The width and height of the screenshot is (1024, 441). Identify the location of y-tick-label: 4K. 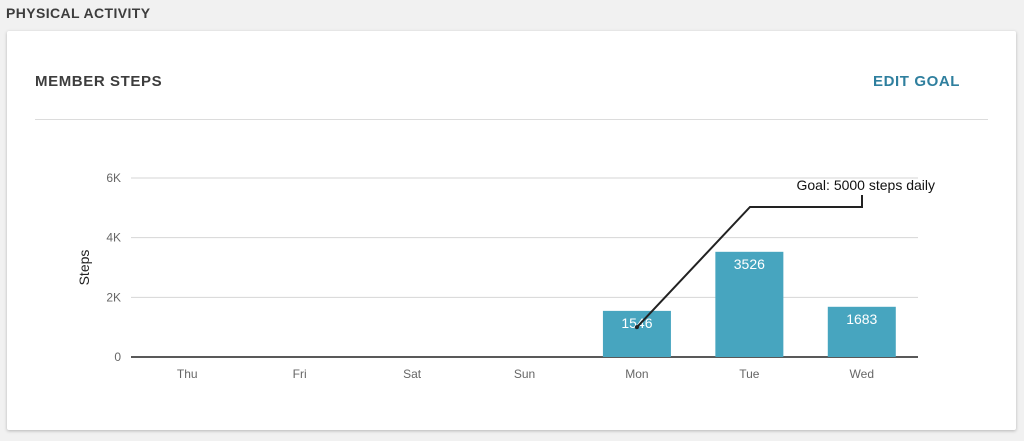
(113, 238).